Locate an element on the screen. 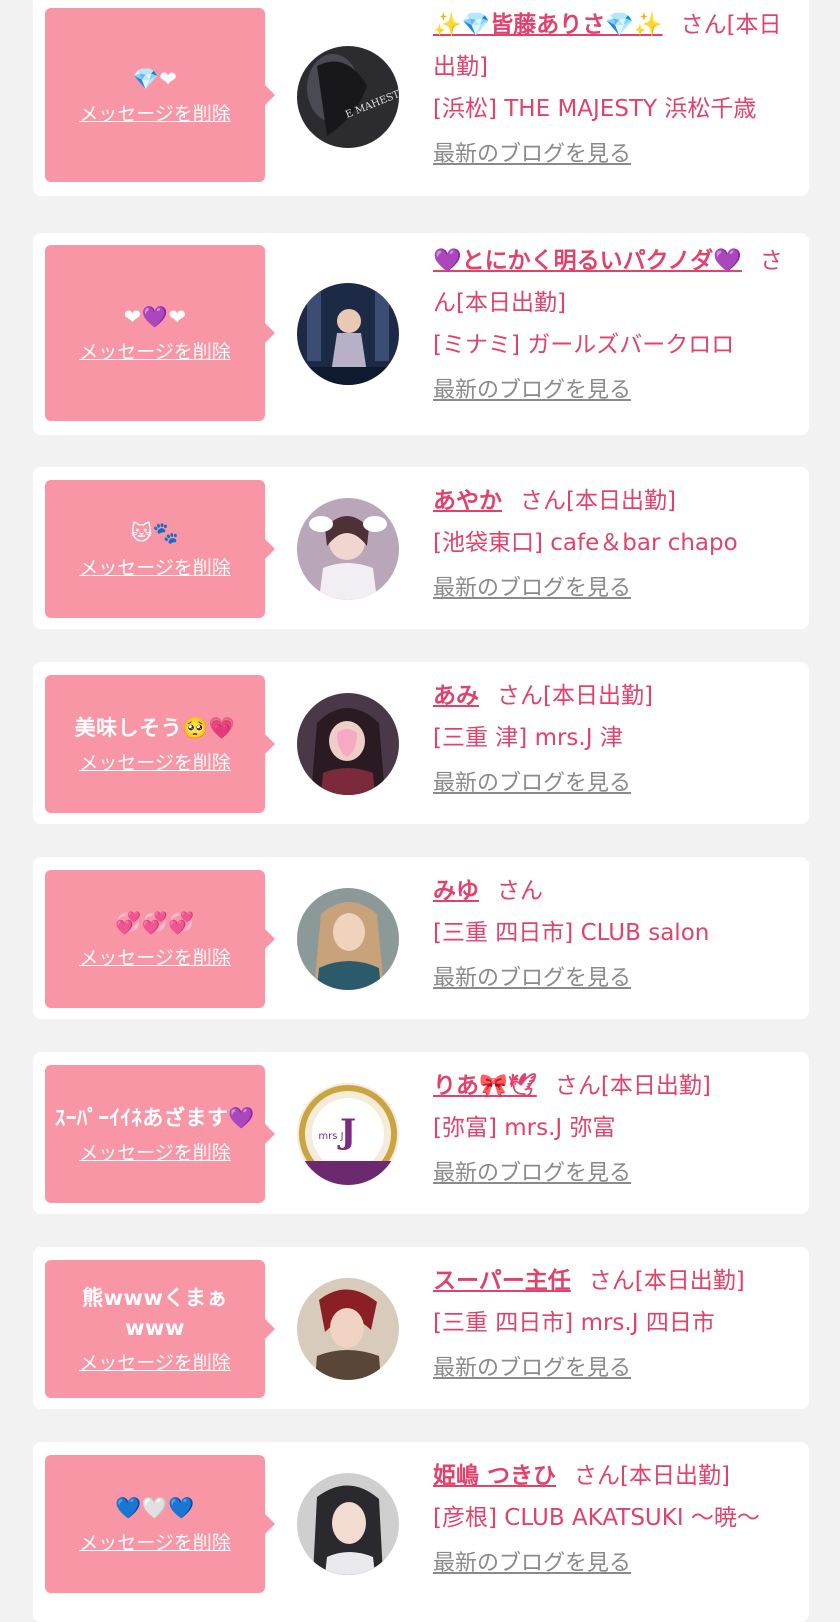  message-bubble: 💎❤ メッセージを削除 is located at coordinates (160, 95).